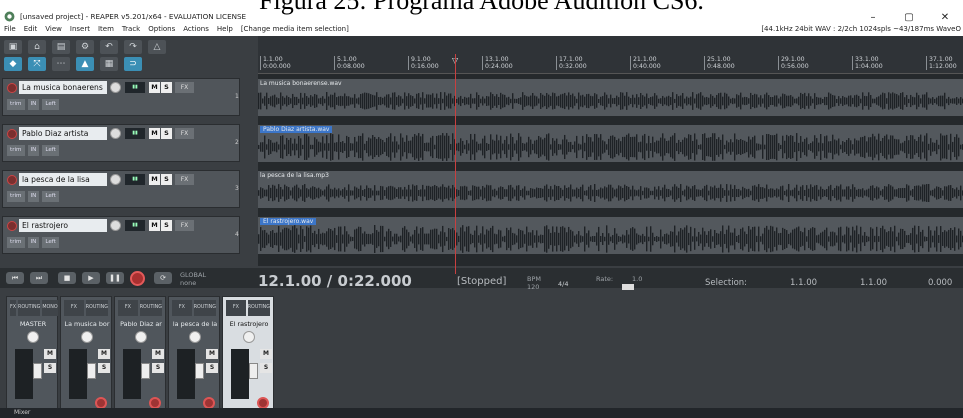 Image resolution: width=963 pixels, height=418 pixels. Describe the element at coordinates (637, 279) in the screenshot. I see `rate-value: 1.0` at that location.